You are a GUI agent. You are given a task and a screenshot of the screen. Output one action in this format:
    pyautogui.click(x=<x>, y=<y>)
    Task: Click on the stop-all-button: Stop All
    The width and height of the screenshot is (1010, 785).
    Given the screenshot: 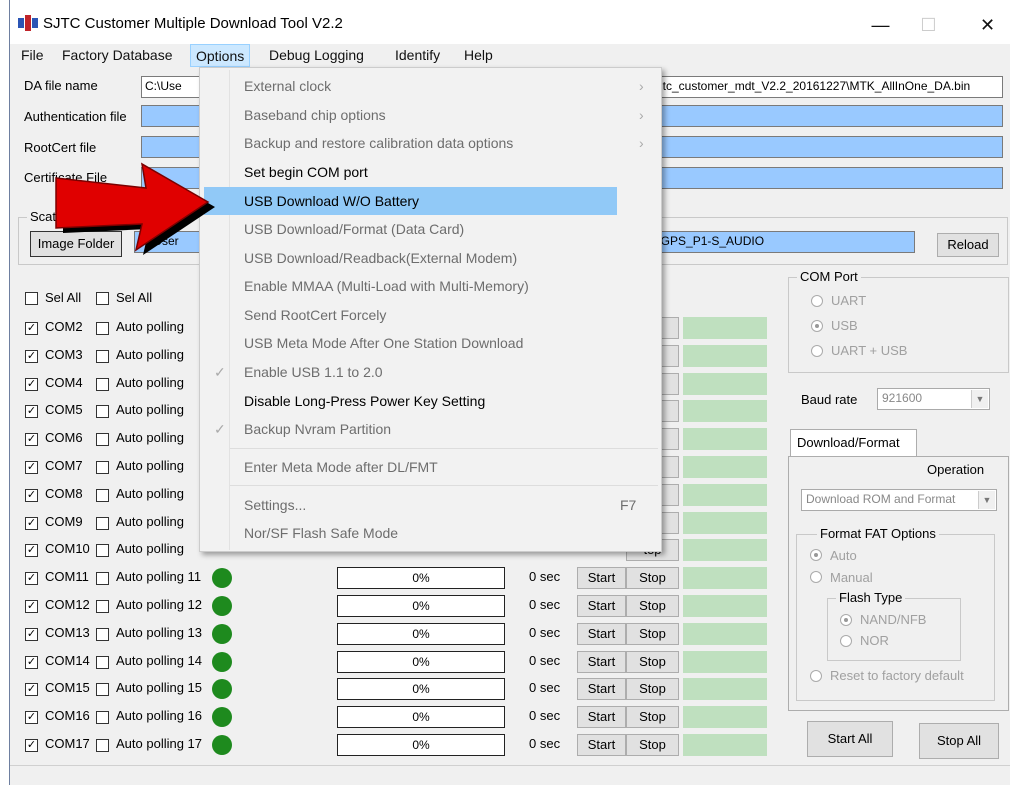 What is the action you would take?
    pyautogui.click(x=959, y=741)
    